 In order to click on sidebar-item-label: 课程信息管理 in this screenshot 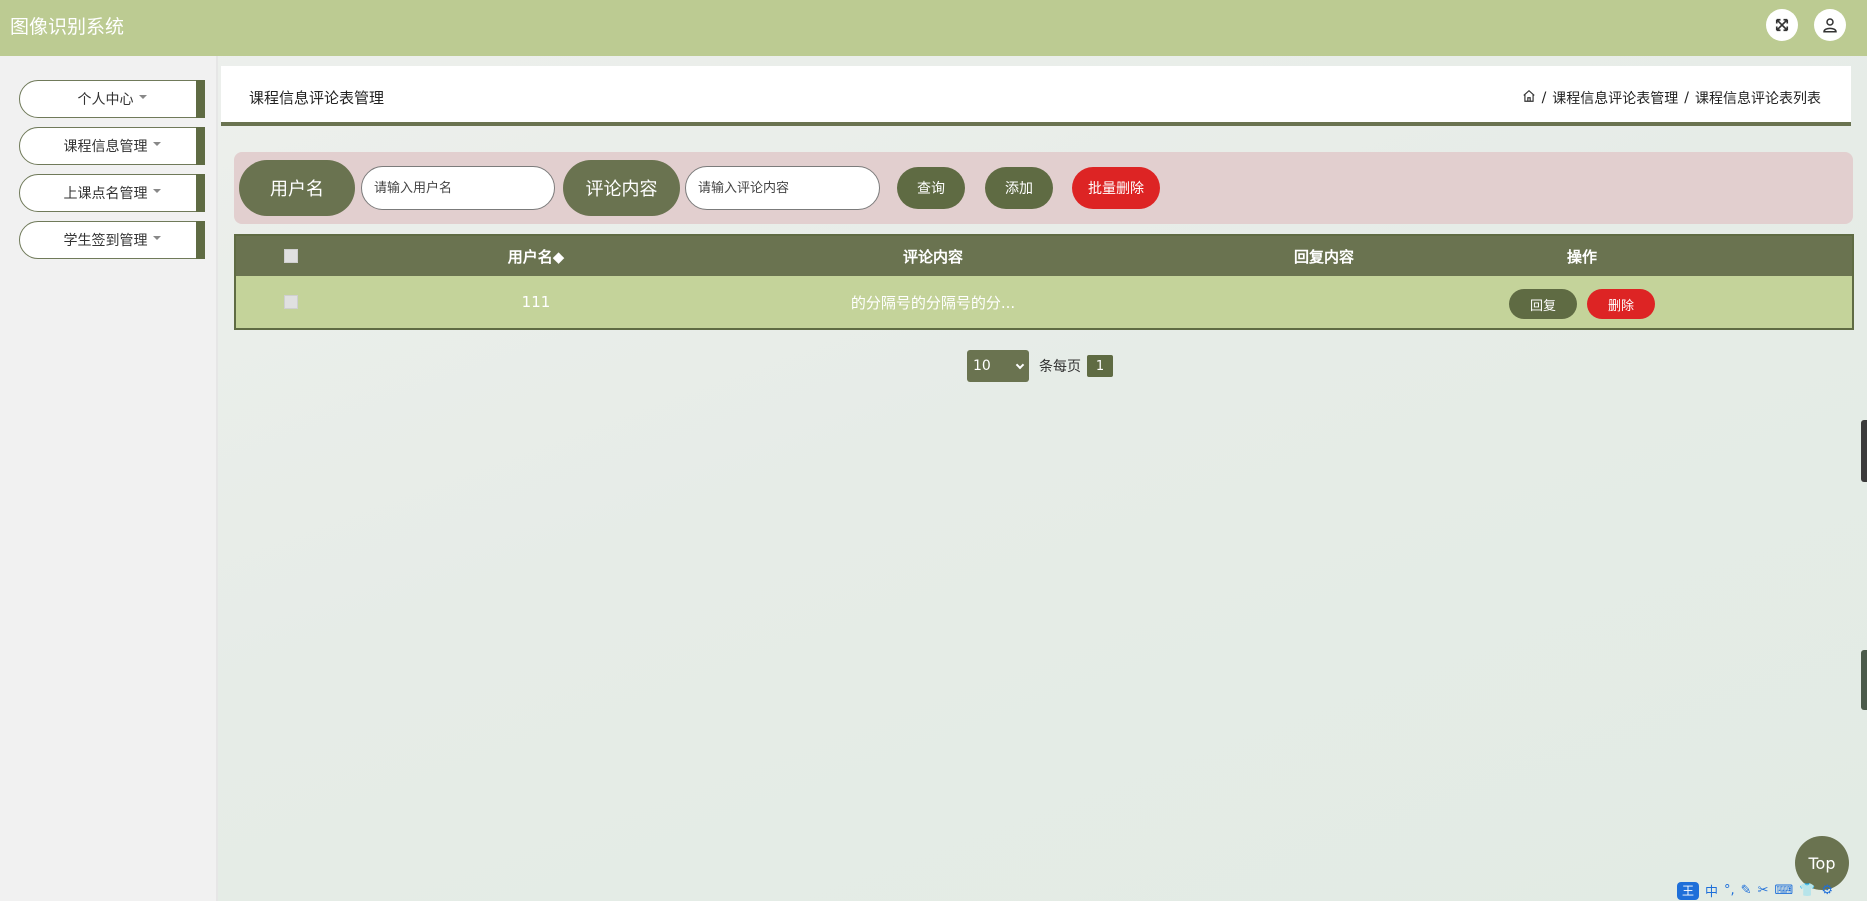, I will do `click(105, 147)`.